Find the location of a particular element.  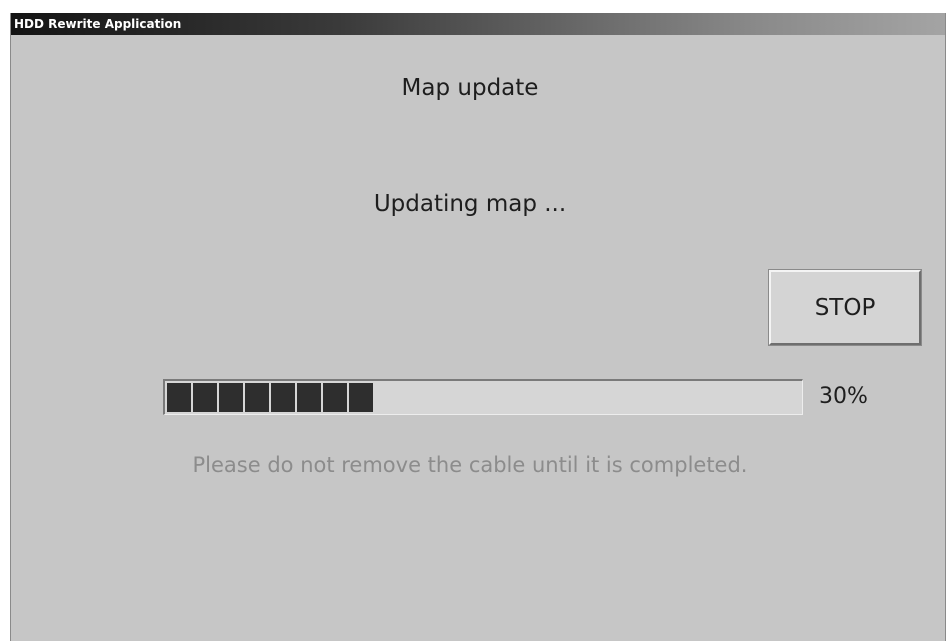

stop-button: STOP is located at coordinates (845, 307).